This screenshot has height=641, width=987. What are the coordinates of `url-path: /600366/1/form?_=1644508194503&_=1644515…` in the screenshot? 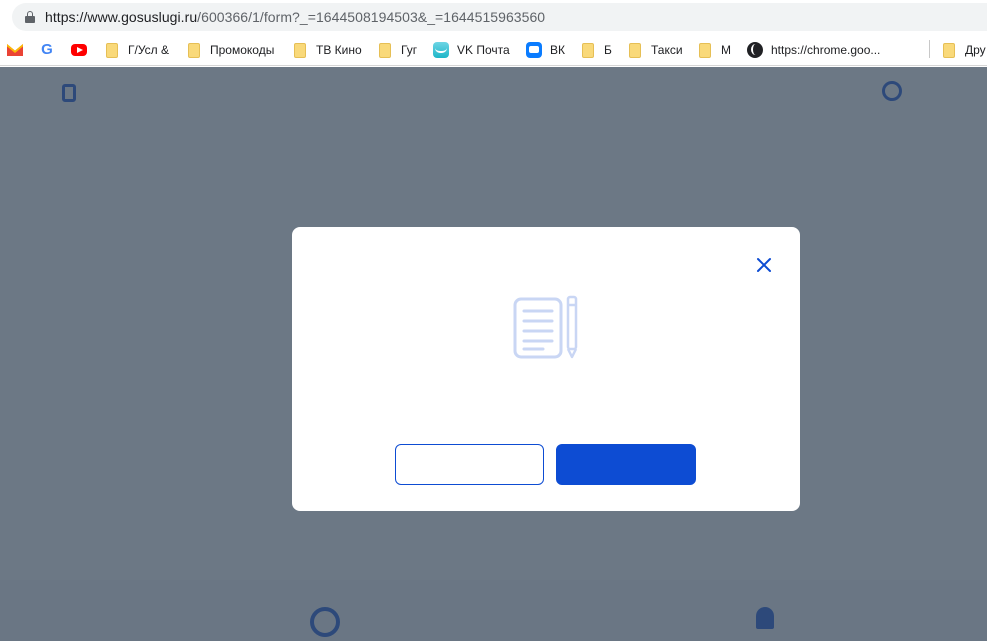 It's located at (371, 17).